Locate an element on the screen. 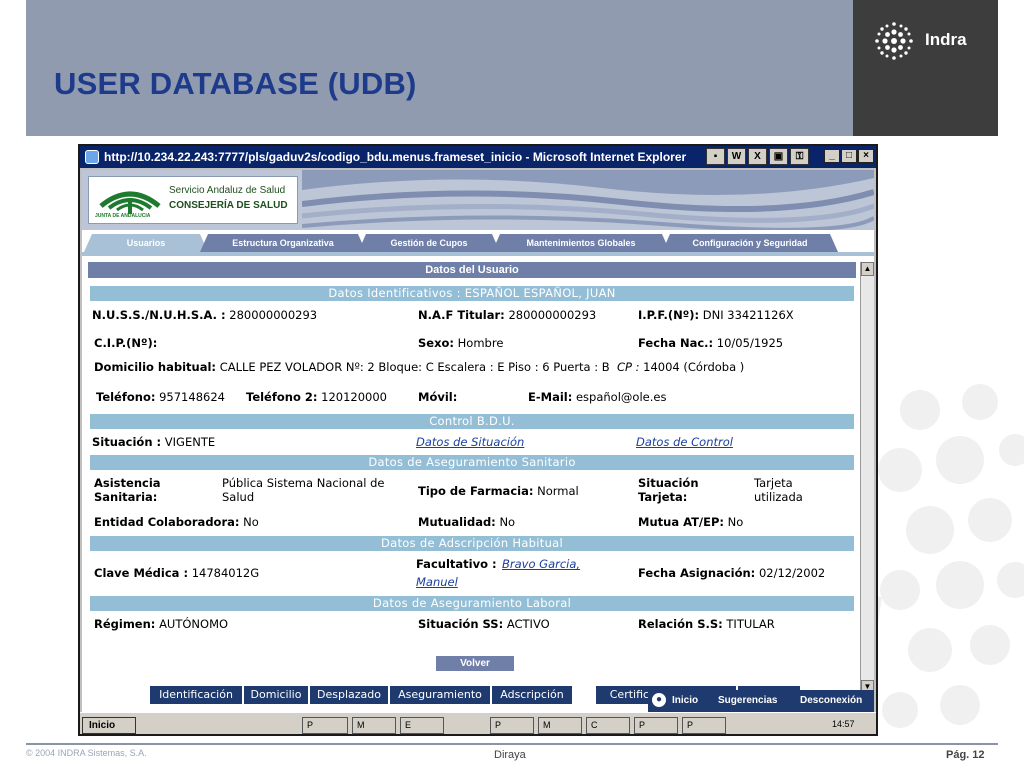 The width and height of the screenshot is (1024, 768). start-button: Inicio is located at coordinates (109, 725).